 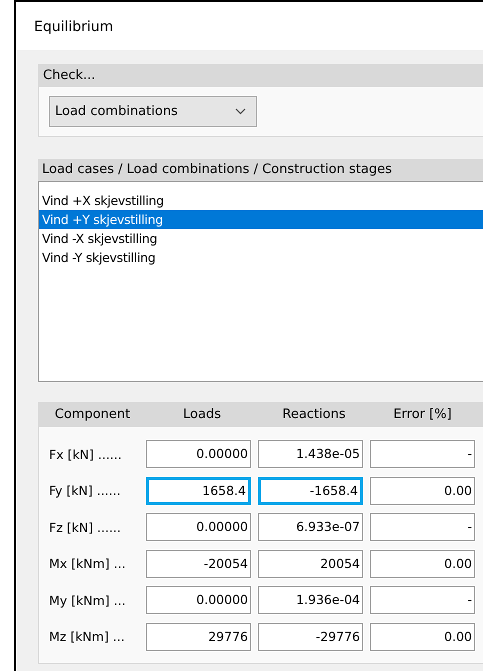 I want to click on value-field: 1.438e-05, so click(x=310, y=454).